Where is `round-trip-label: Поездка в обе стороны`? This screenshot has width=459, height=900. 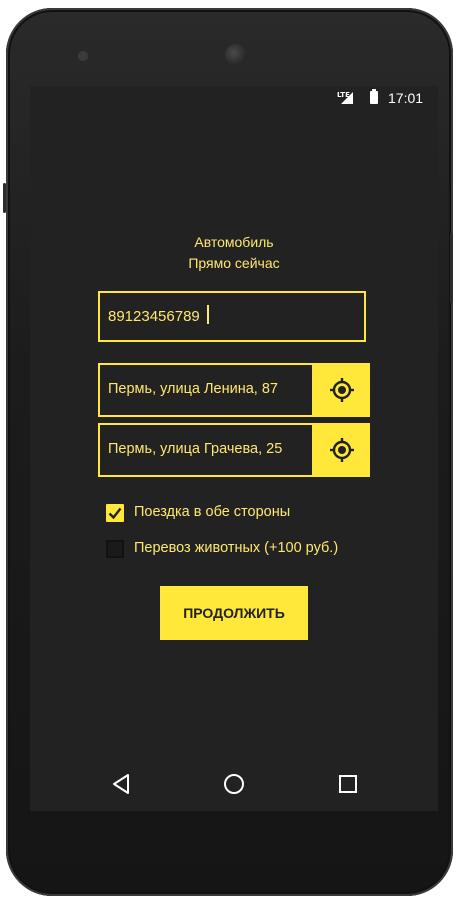
round-trip-label: Поездка в обе стороны is located at coordinates (212, 512).